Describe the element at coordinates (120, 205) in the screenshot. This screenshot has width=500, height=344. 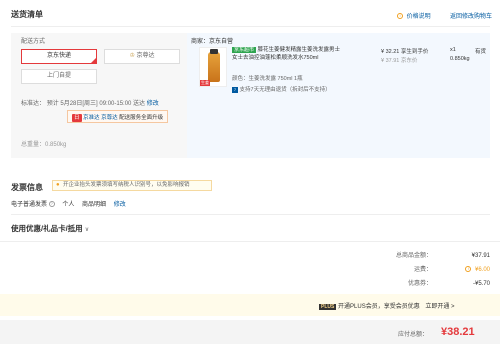
I see `invoice-edit-link: 修改` at that location.